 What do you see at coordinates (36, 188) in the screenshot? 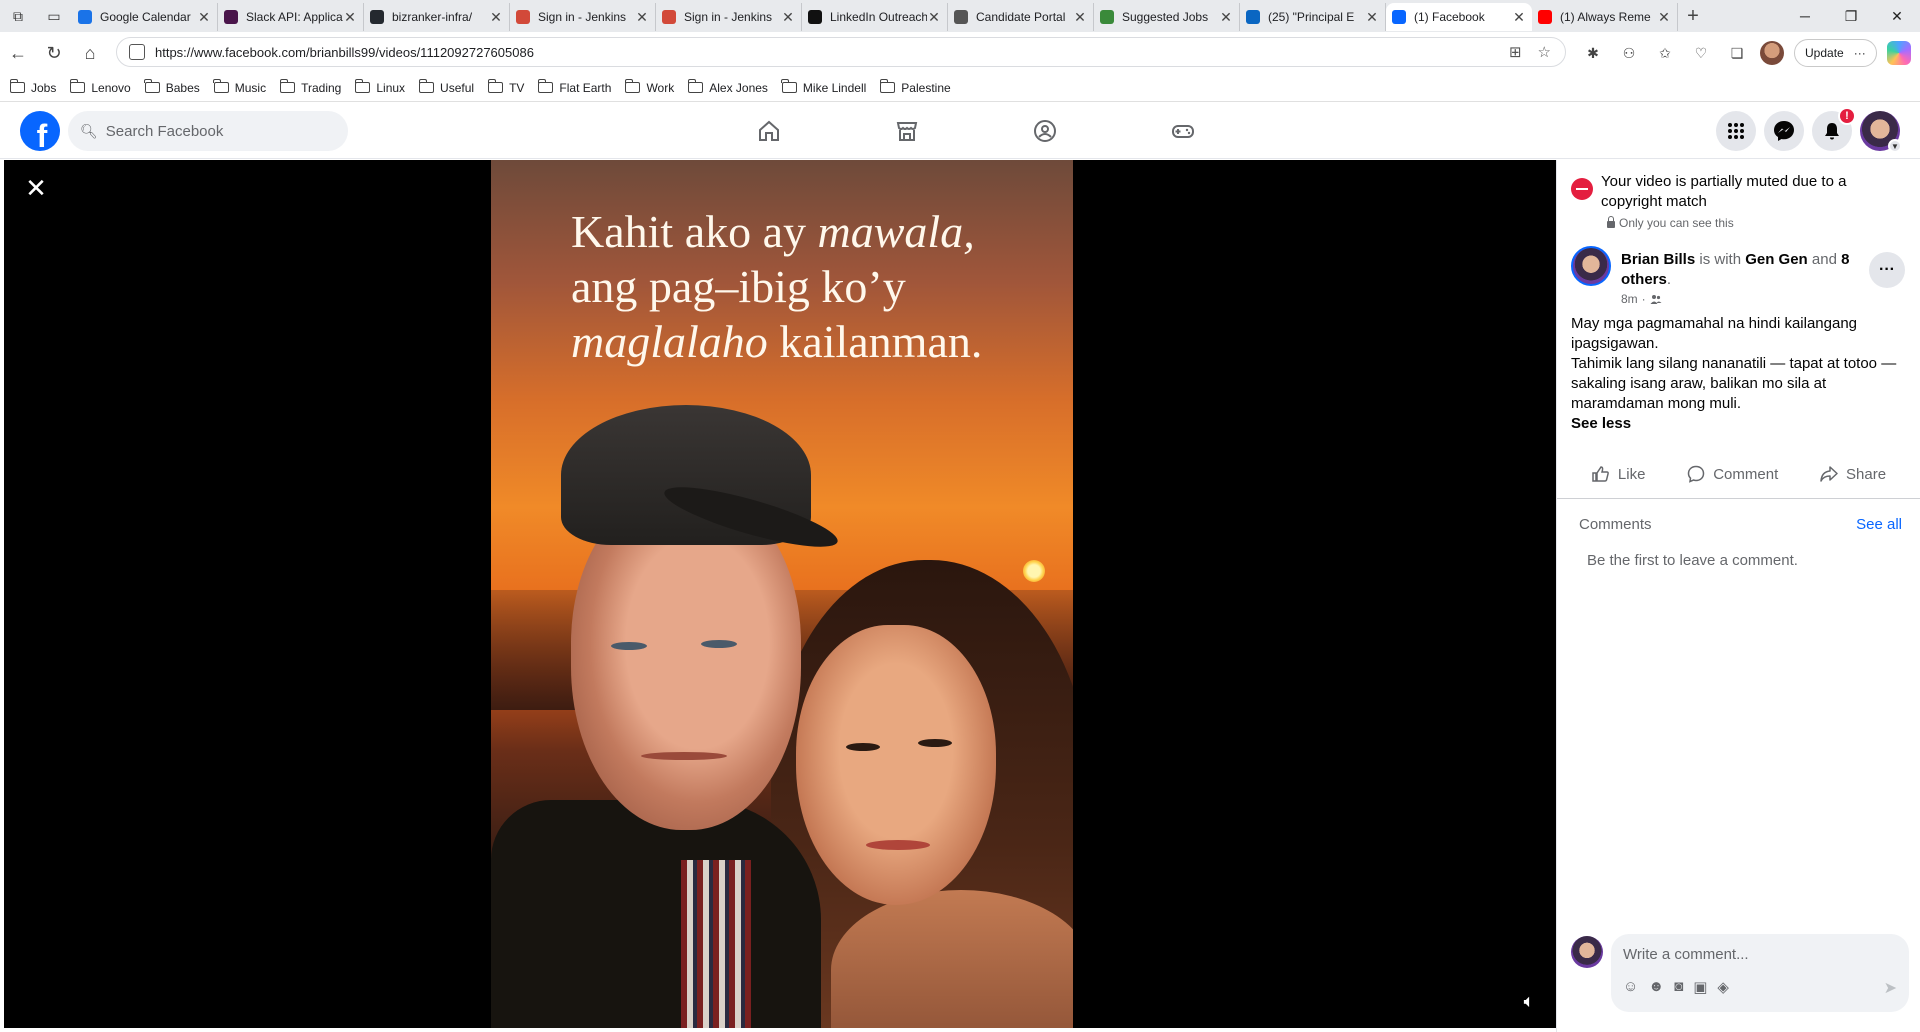
I see `close-icon: ✕` at bounding box center [36, 188].